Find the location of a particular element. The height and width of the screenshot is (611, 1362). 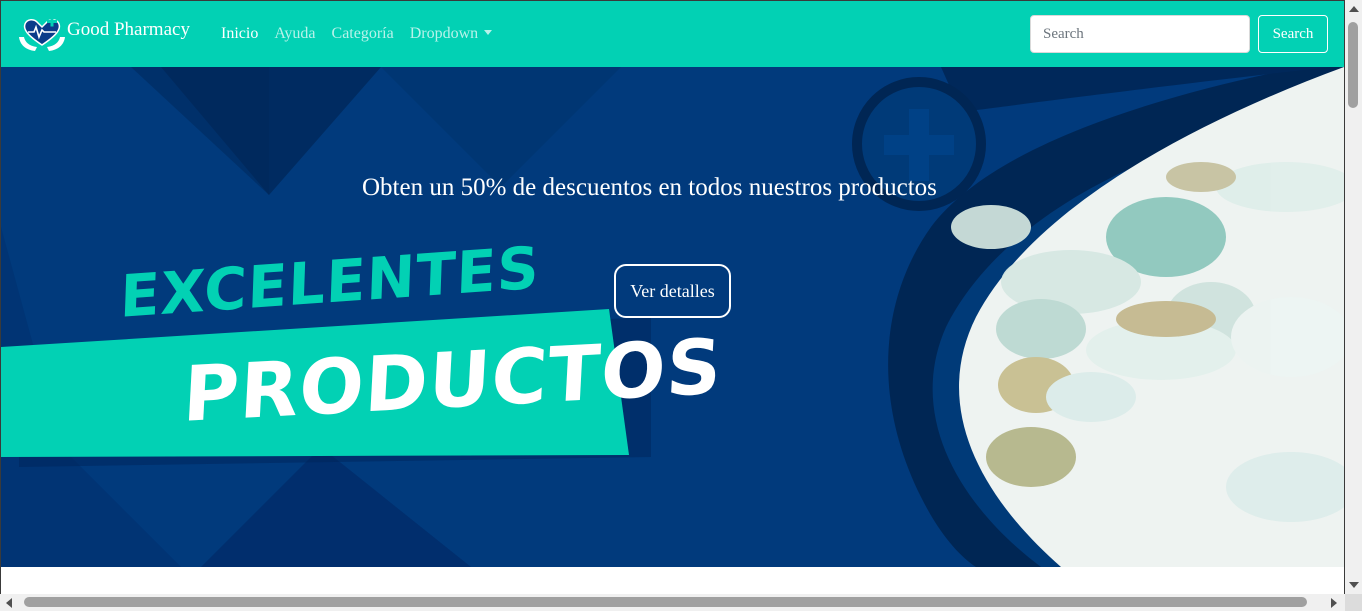

vertical-scrollbar is located at coordinates (1353, 297).